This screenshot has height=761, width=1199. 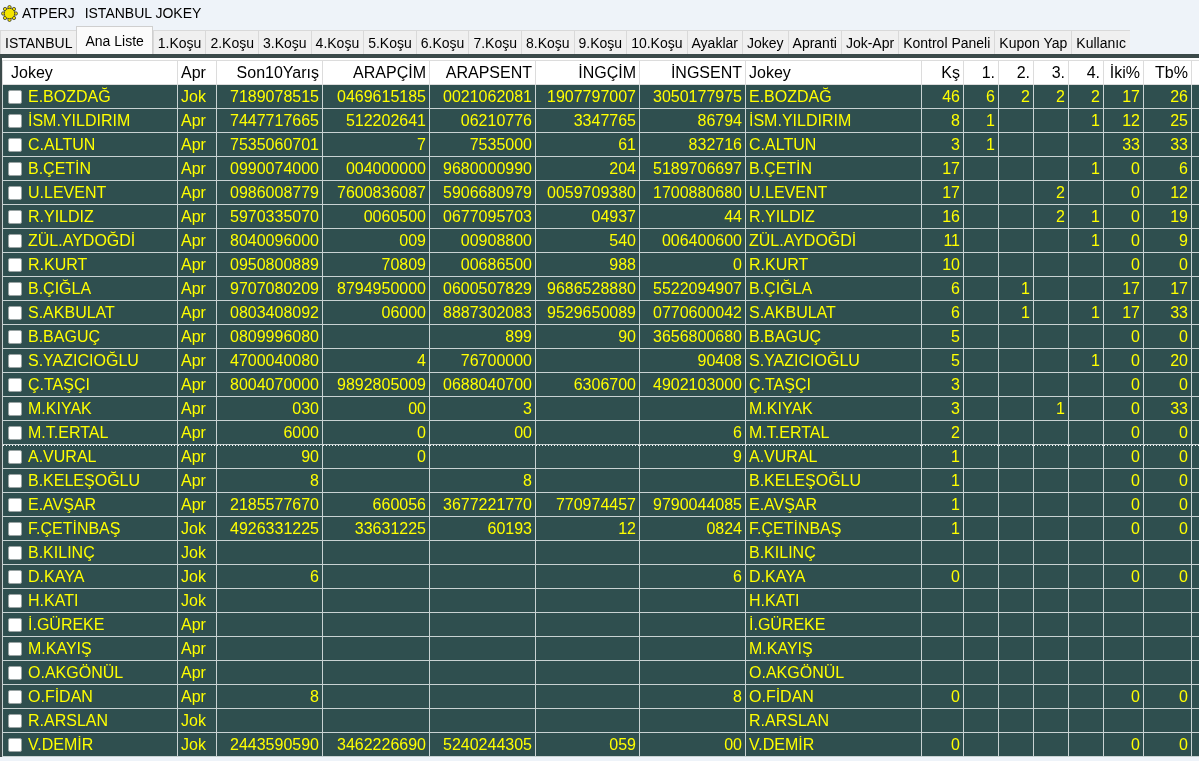 What do you see at coordinates (600, 552) in the screenshot?
I see `table-row: B.KILINÇ Jok B.KILINÇ` at bounding box center [600, 552].